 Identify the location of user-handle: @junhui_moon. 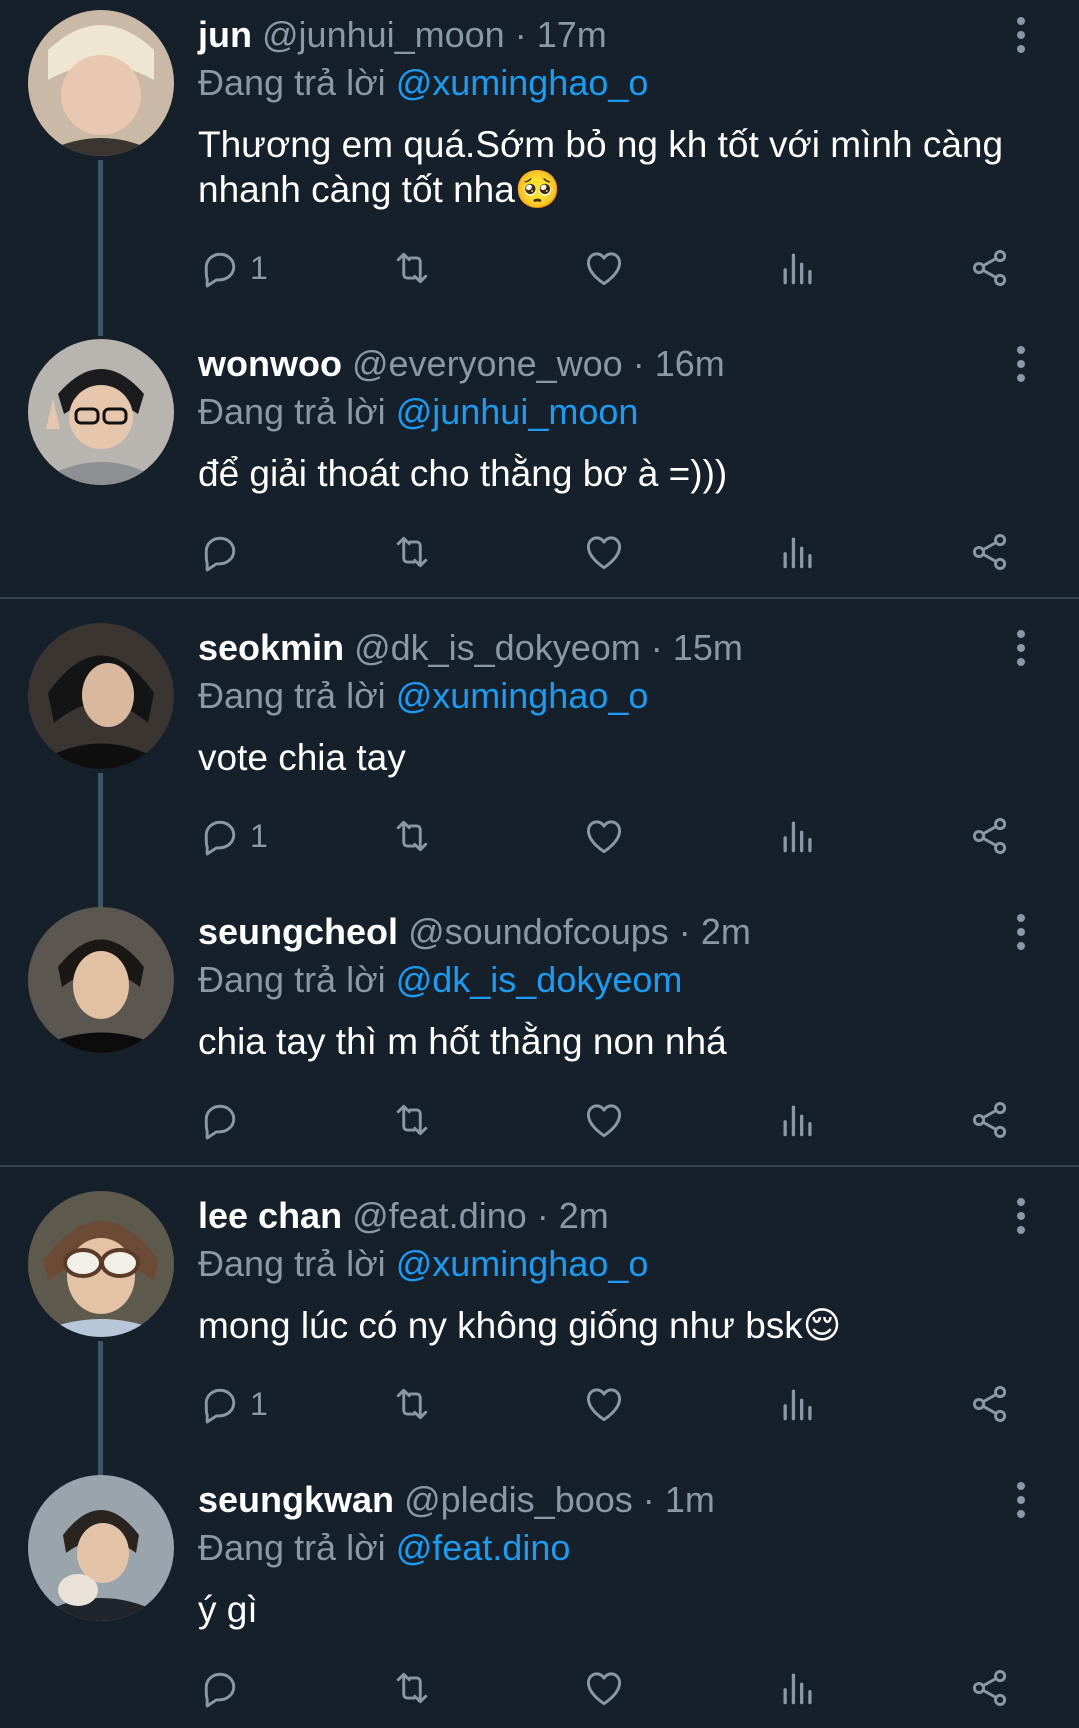
(383, 34).